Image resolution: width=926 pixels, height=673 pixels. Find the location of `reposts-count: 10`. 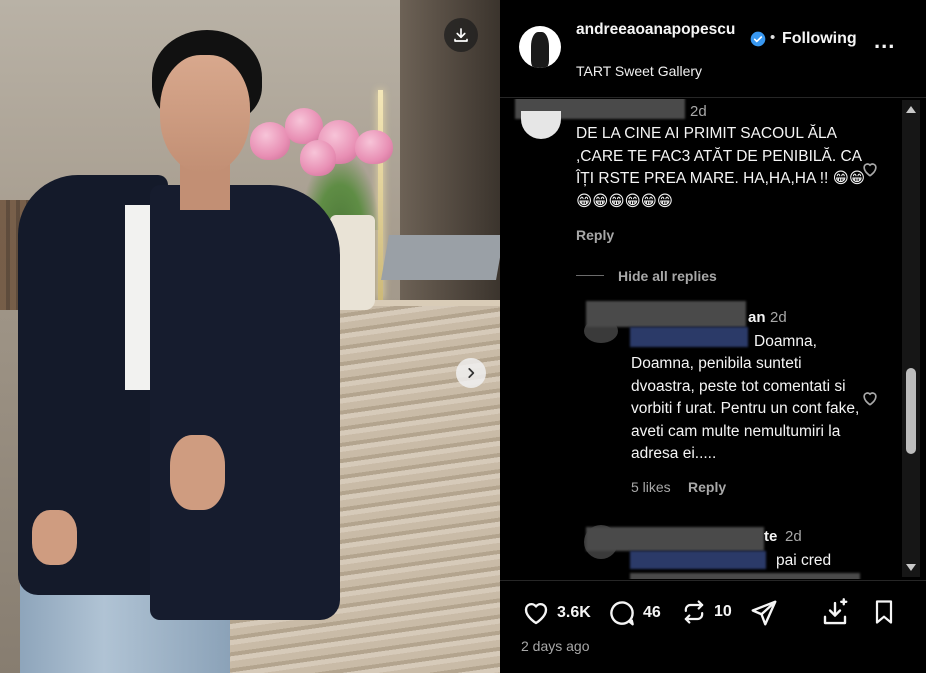

reposts-count: 10 is located at coordinates (723, 611).